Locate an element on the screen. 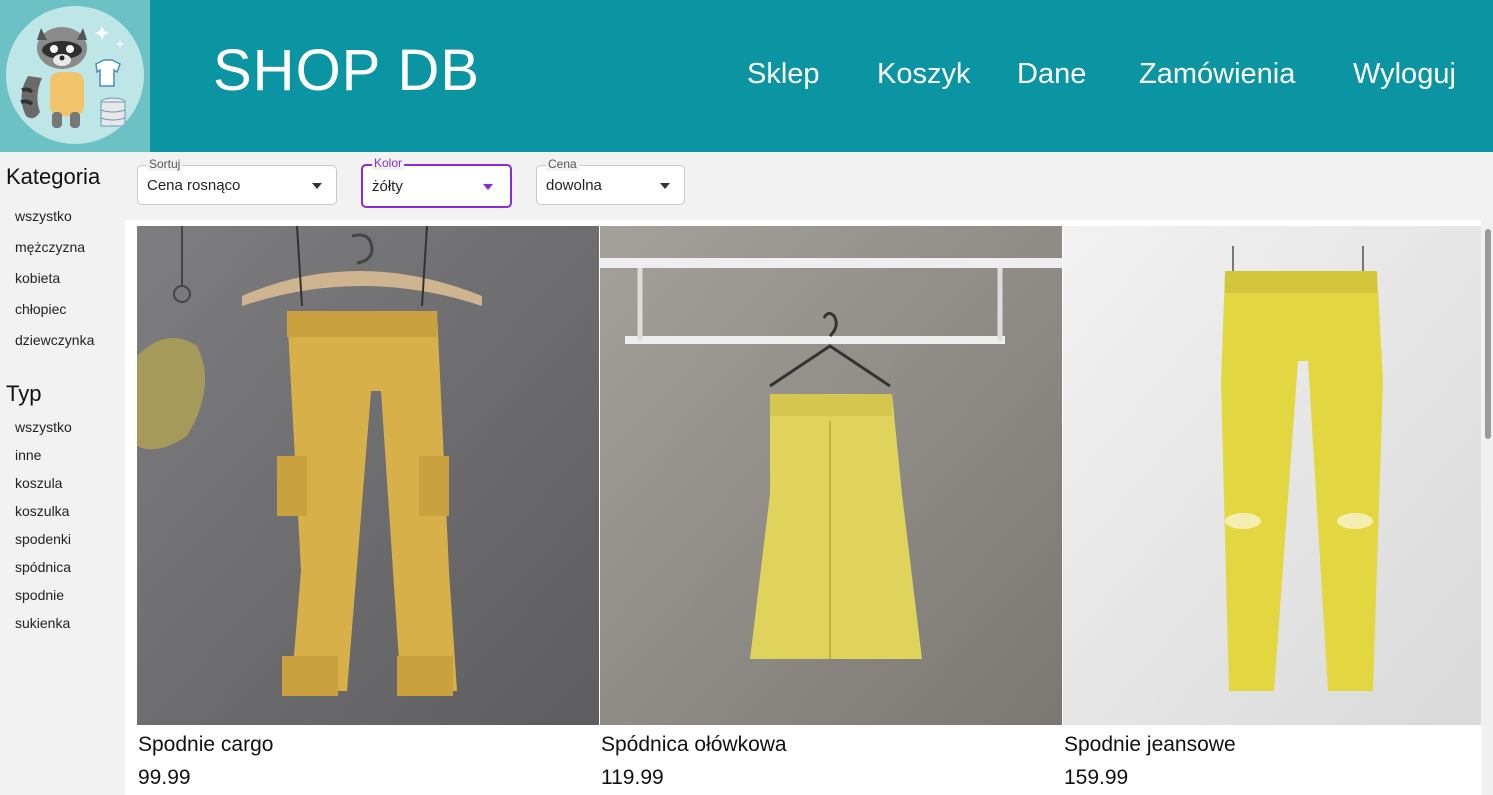 This screenshot has height=795, width=1493. type-spodnica: spódnica is located at coordinates (43, 567).